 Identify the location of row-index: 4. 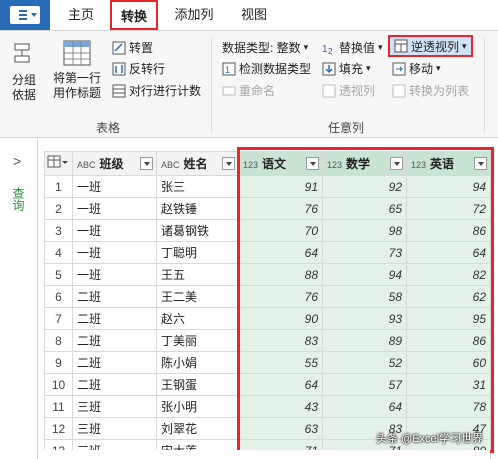
(58, 252).